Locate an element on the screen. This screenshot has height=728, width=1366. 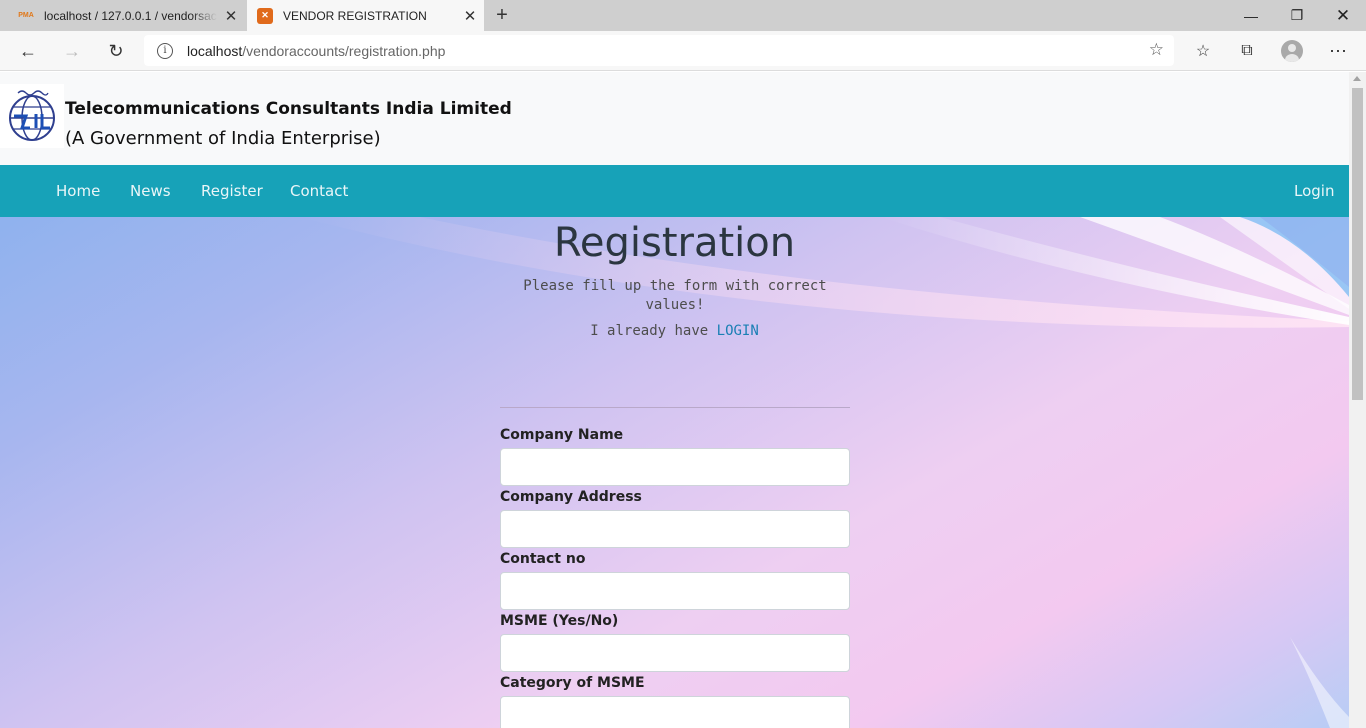
msme-input is located at coordinates (675, 653).